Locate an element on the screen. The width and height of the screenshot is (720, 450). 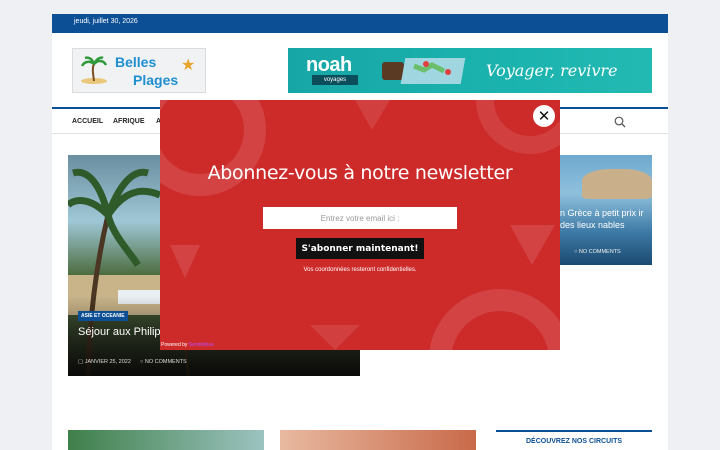
banner-brand: noah is located at coordinates (329, 65).